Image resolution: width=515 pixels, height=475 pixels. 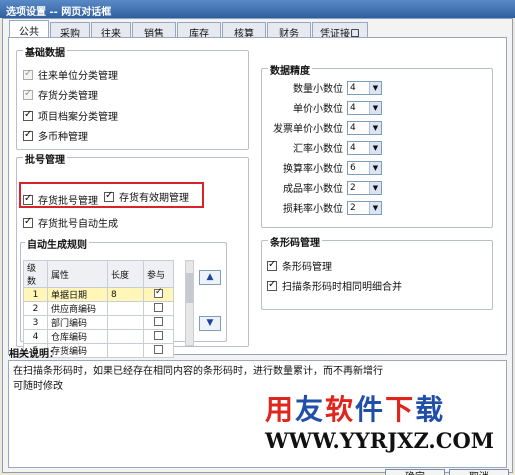 What do you see at coordinates (189, 288) in the screenshot?
I see `scrollbar-thumb` at bounding box center [189, 288].